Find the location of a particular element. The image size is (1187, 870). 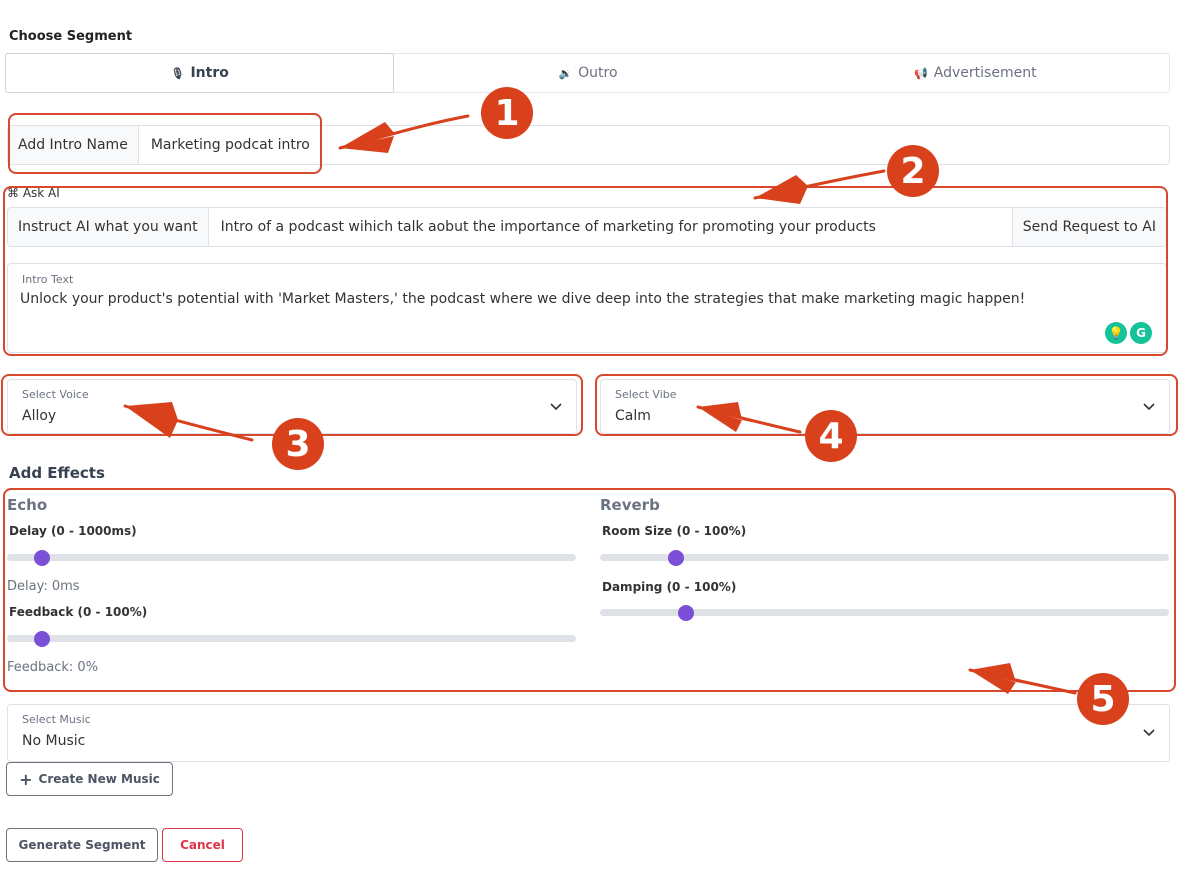

select-voice-value: Alloy is located at coordinates (39, 416).